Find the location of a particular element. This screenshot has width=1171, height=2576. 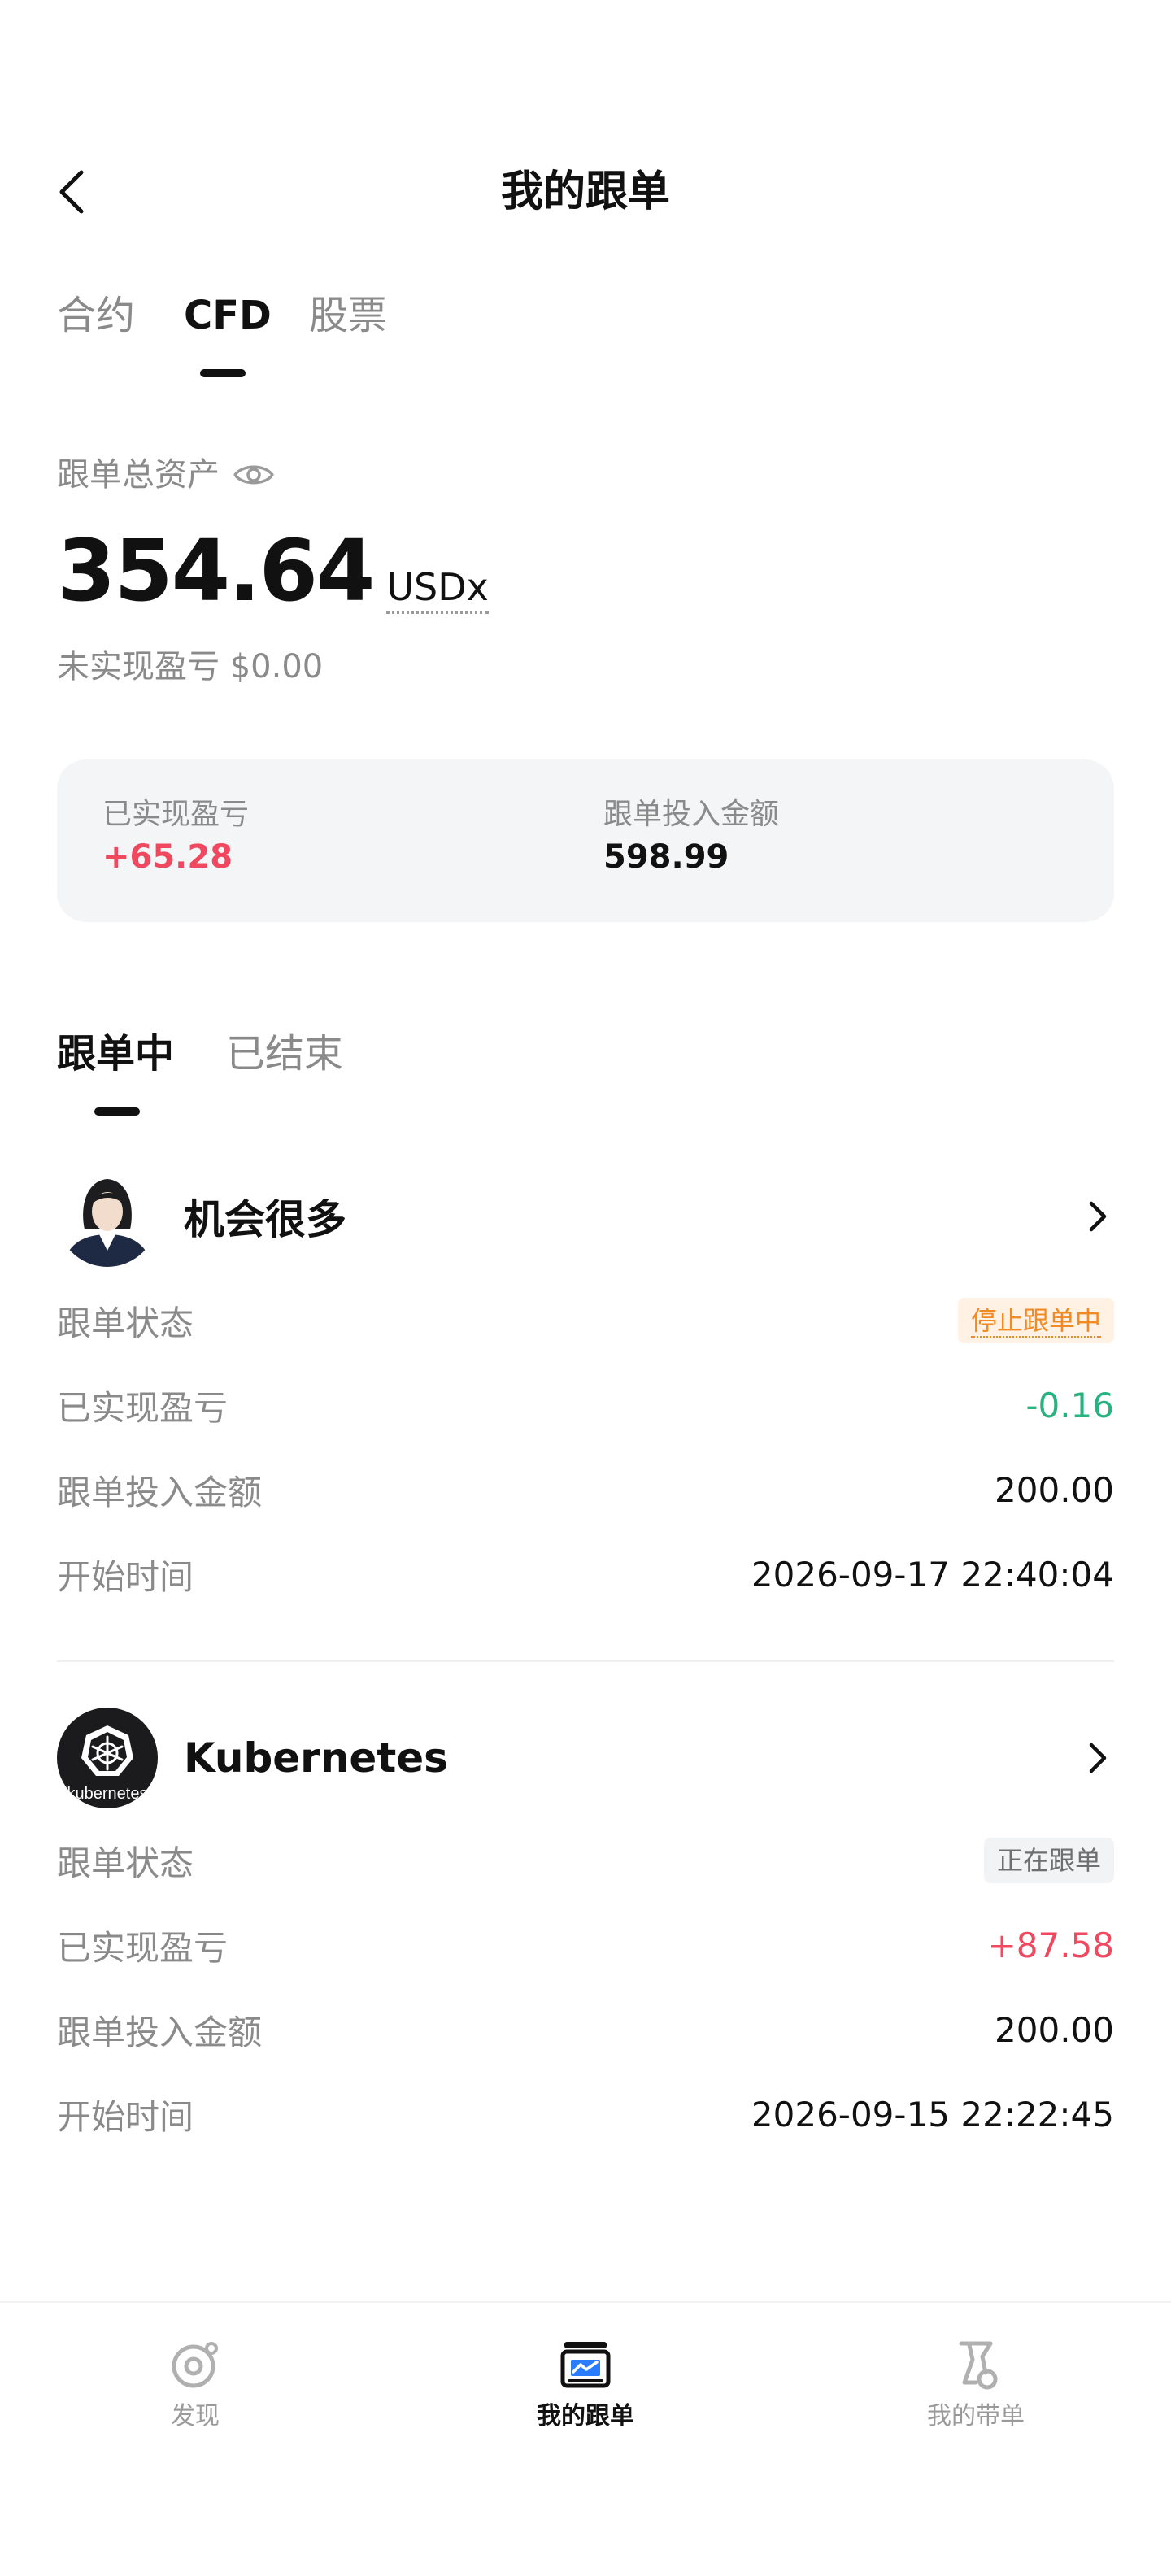

realized-pnl-value: -0.16 is located at coordinates (1069, 1405).